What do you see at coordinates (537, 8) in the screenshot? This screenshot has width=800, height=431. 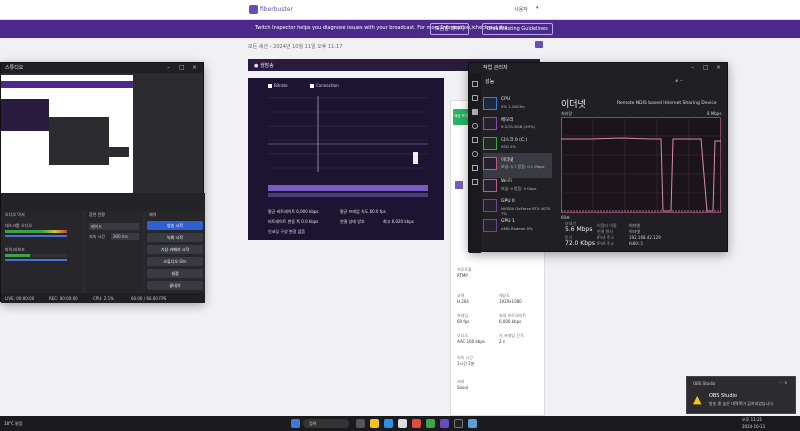 I see `chevron-down-icon: ▾` at bounding box center [537, 8].